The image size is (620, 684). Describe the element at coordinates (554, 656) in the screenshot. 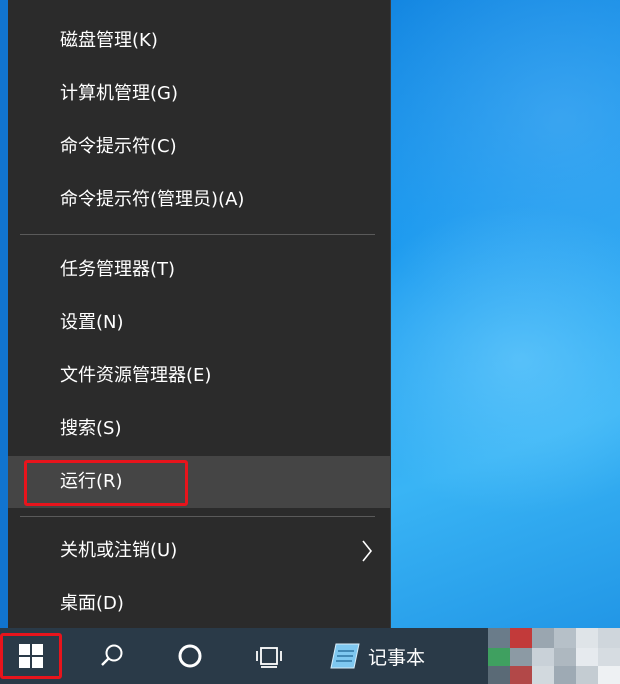

I see `pixelated-region` at that location.